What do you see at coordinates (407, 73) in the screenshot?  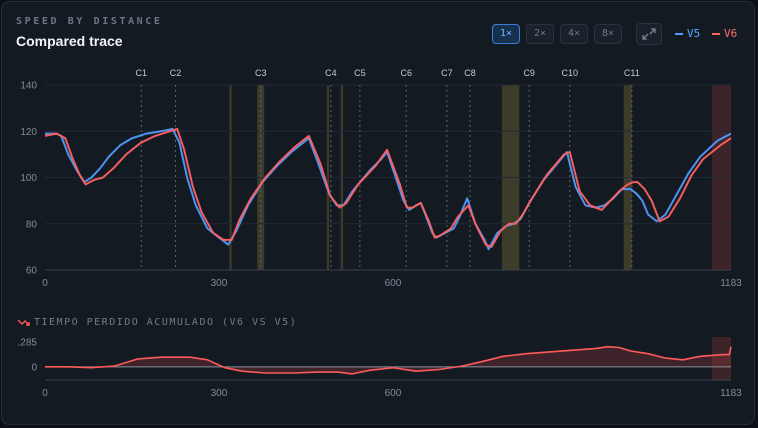 I see `corner-marker-label: C6` at bounding box center [407, 73].